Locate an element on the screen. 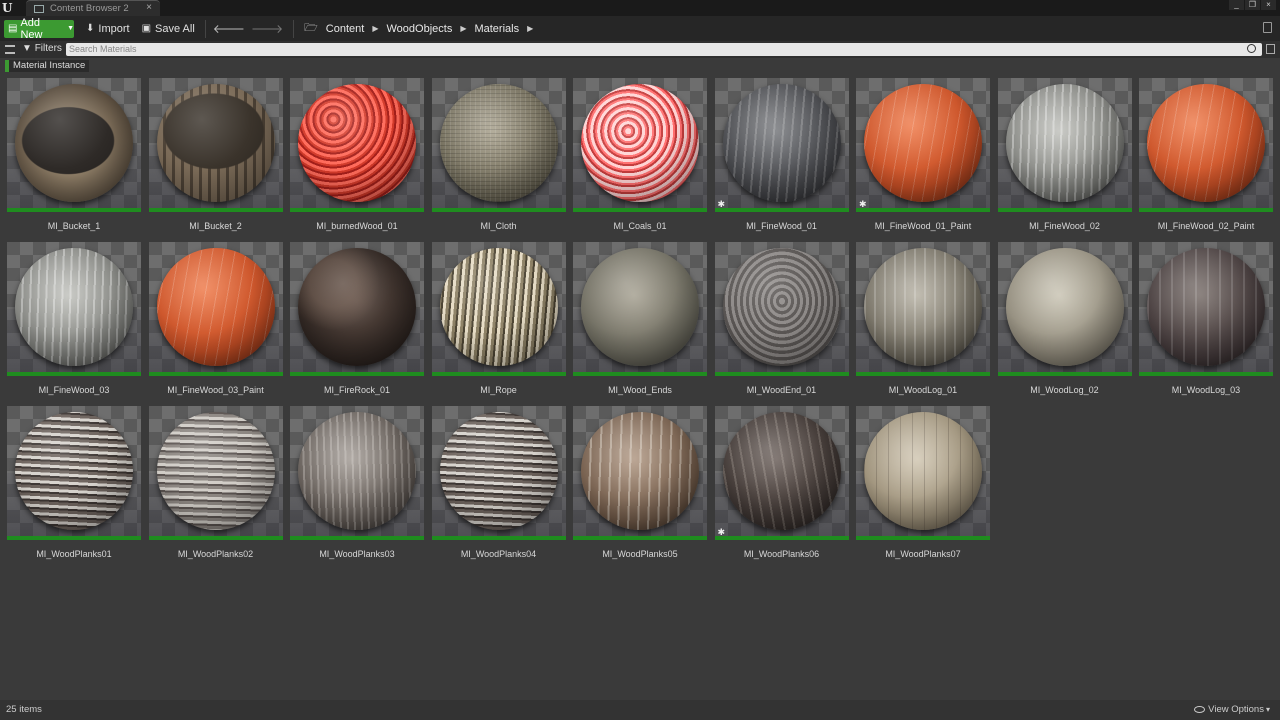  asset-tile: MI_WoodPlanks01 is located at coordinates (74, 482).